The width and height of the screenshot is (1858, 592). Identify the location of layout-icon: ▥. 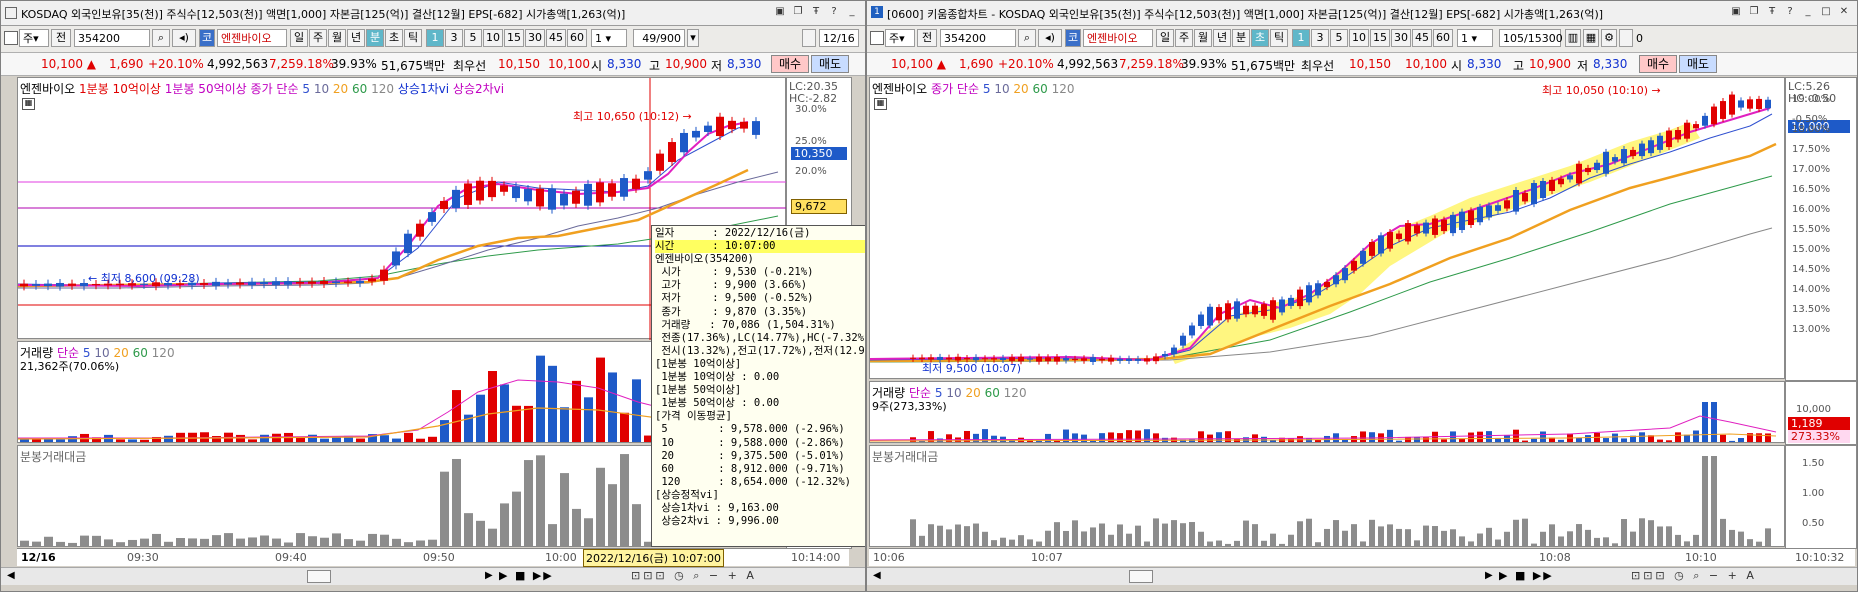
(1573, 38).